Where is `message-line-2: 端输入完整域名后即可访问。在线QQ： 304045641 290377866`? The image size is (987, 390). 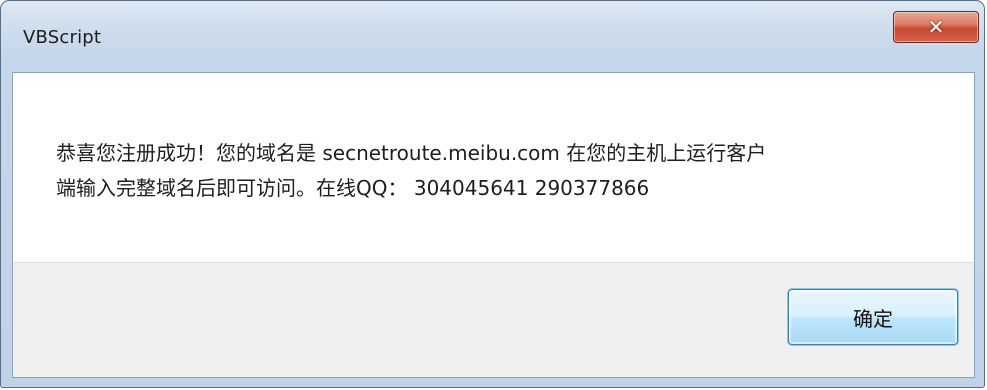 message-line-2: 端输入完整域名后即可访问。在线QQ： 304045641 290377866 is located at coordinates (353, 188).